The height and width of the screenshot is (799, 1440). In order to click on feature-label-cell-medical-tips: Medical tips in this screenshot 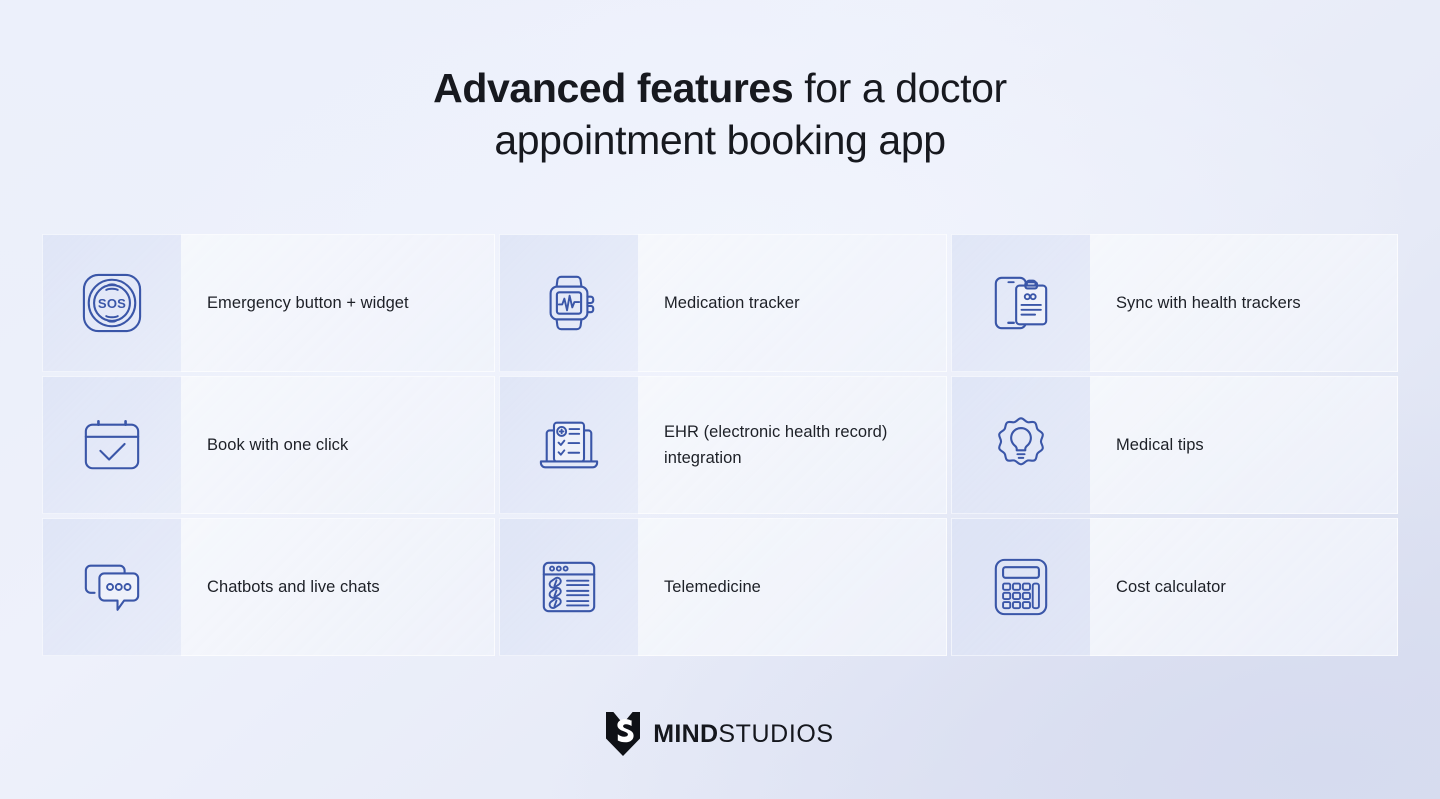, I will do `click(1244, 445)`.